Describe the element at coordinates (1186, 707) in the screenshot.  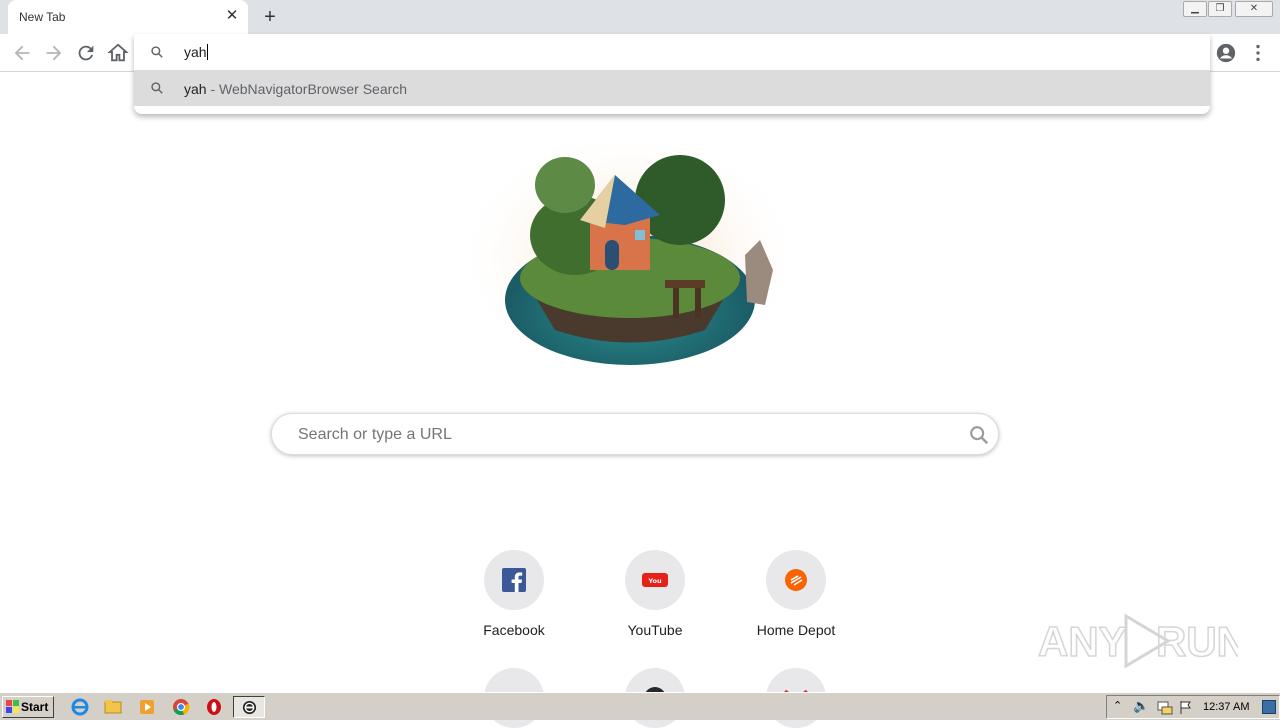
I see `action-center-flag-icon` at that location.